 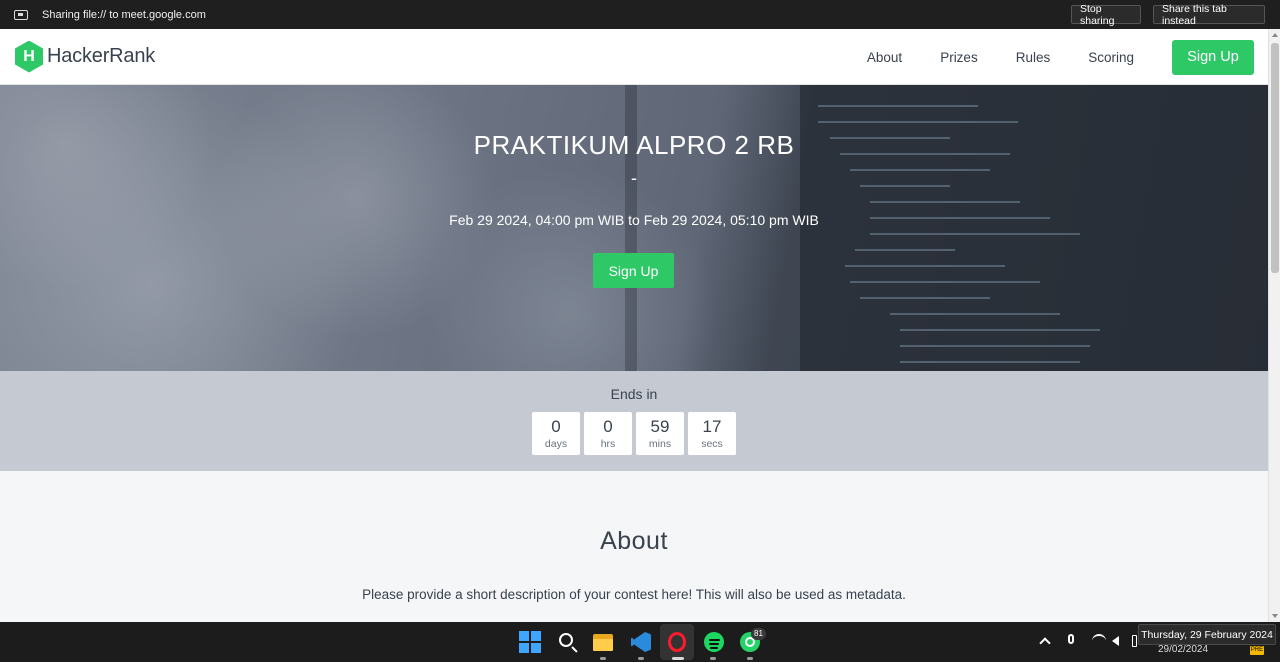 What do you see at coordinates (1115, 641) in the screenshot?
I see `speaker-icon` at bounding box center [1115, 641].